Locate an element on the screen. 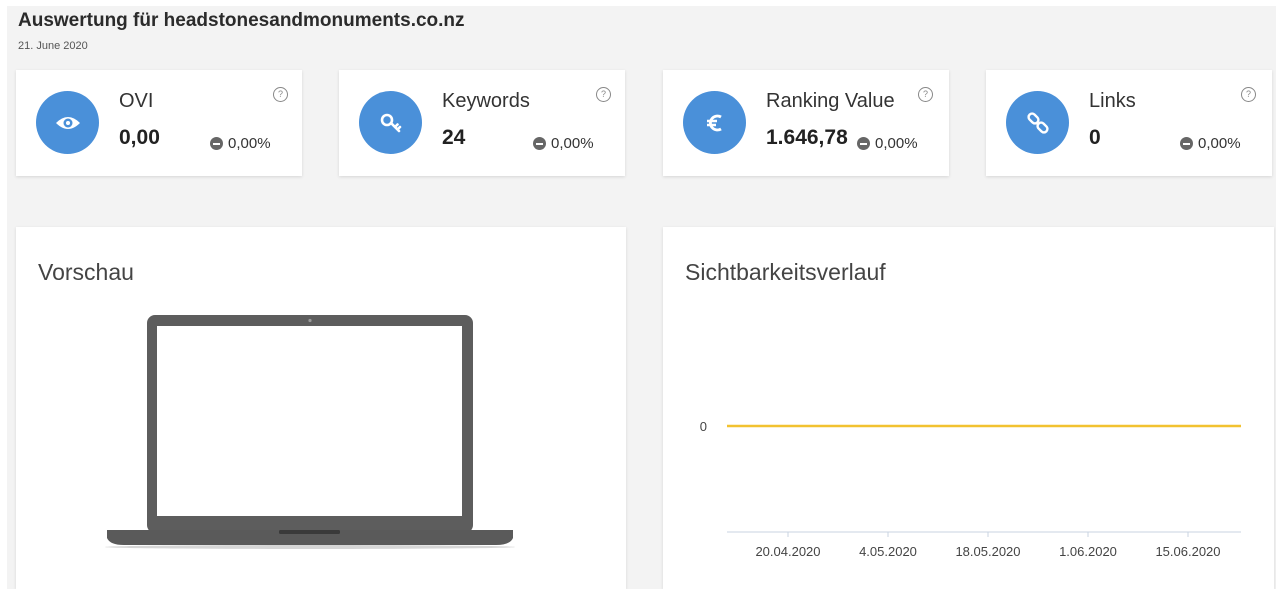 The image size is (1276, 589). kpi-label: Links is located at coordinates (1112, 101).